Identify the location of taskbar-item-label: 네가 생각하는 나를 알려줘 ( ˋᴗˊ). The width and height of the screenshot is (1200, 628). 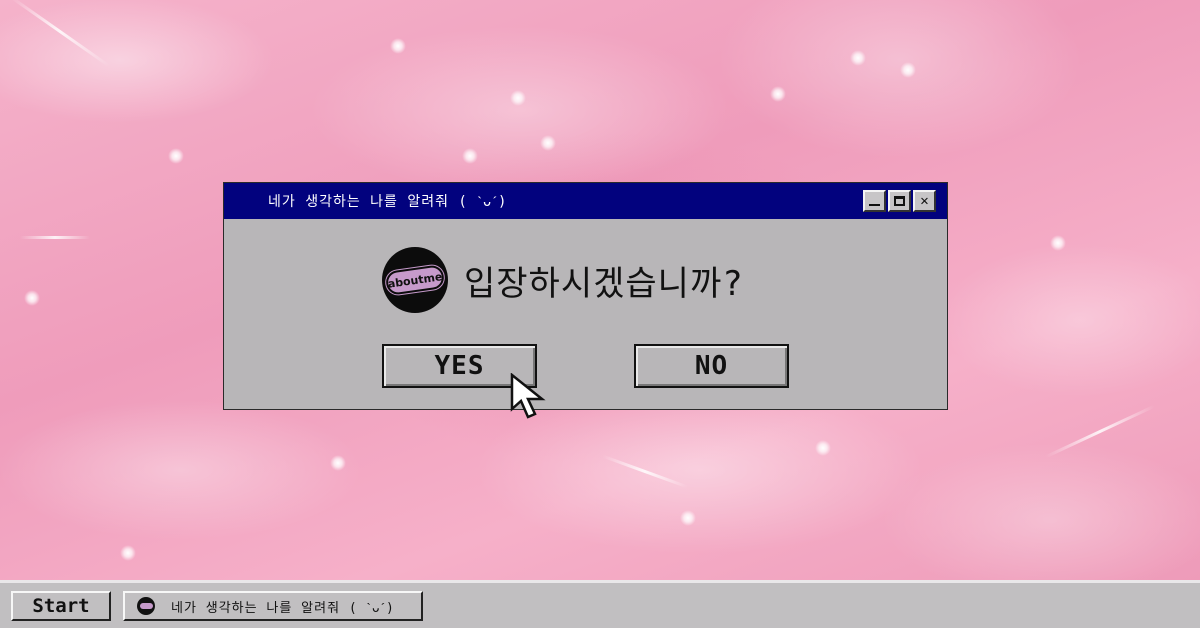
(283, 608).